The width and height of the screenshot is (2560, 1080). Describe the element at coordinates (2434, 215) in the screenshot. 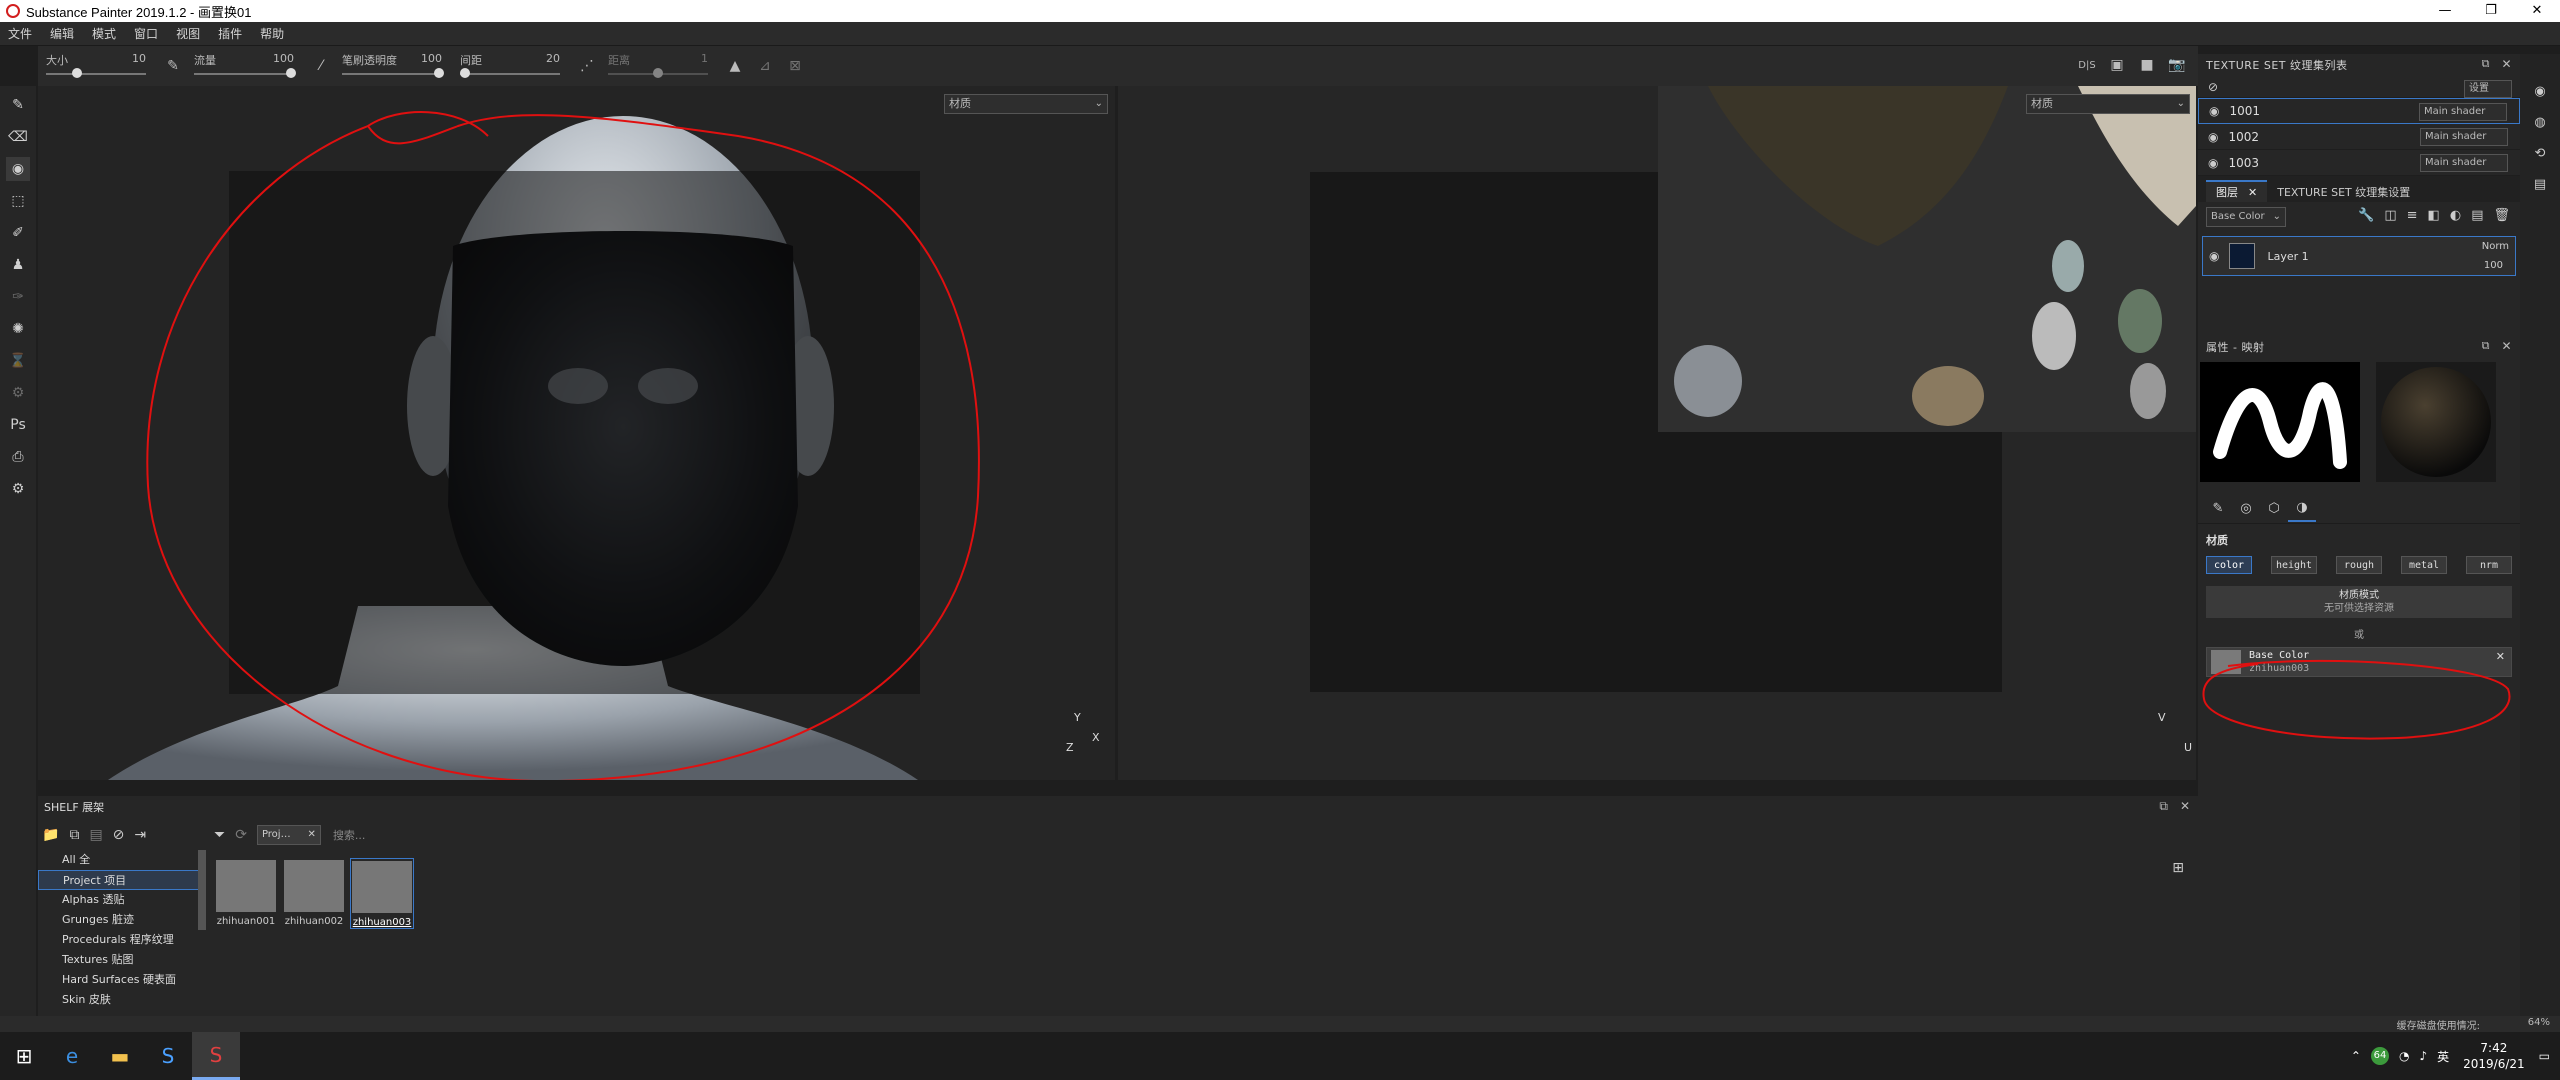

I see `add-fill-layer-icon: ◧` at that location.